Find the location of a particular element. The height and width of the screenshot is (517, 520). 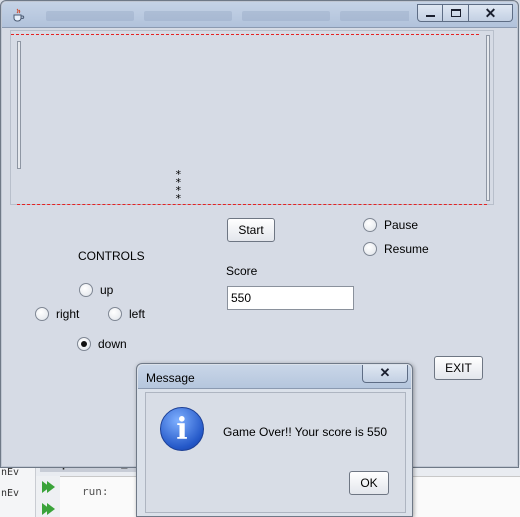

right-radio: right is located at coordinates (57, 314).